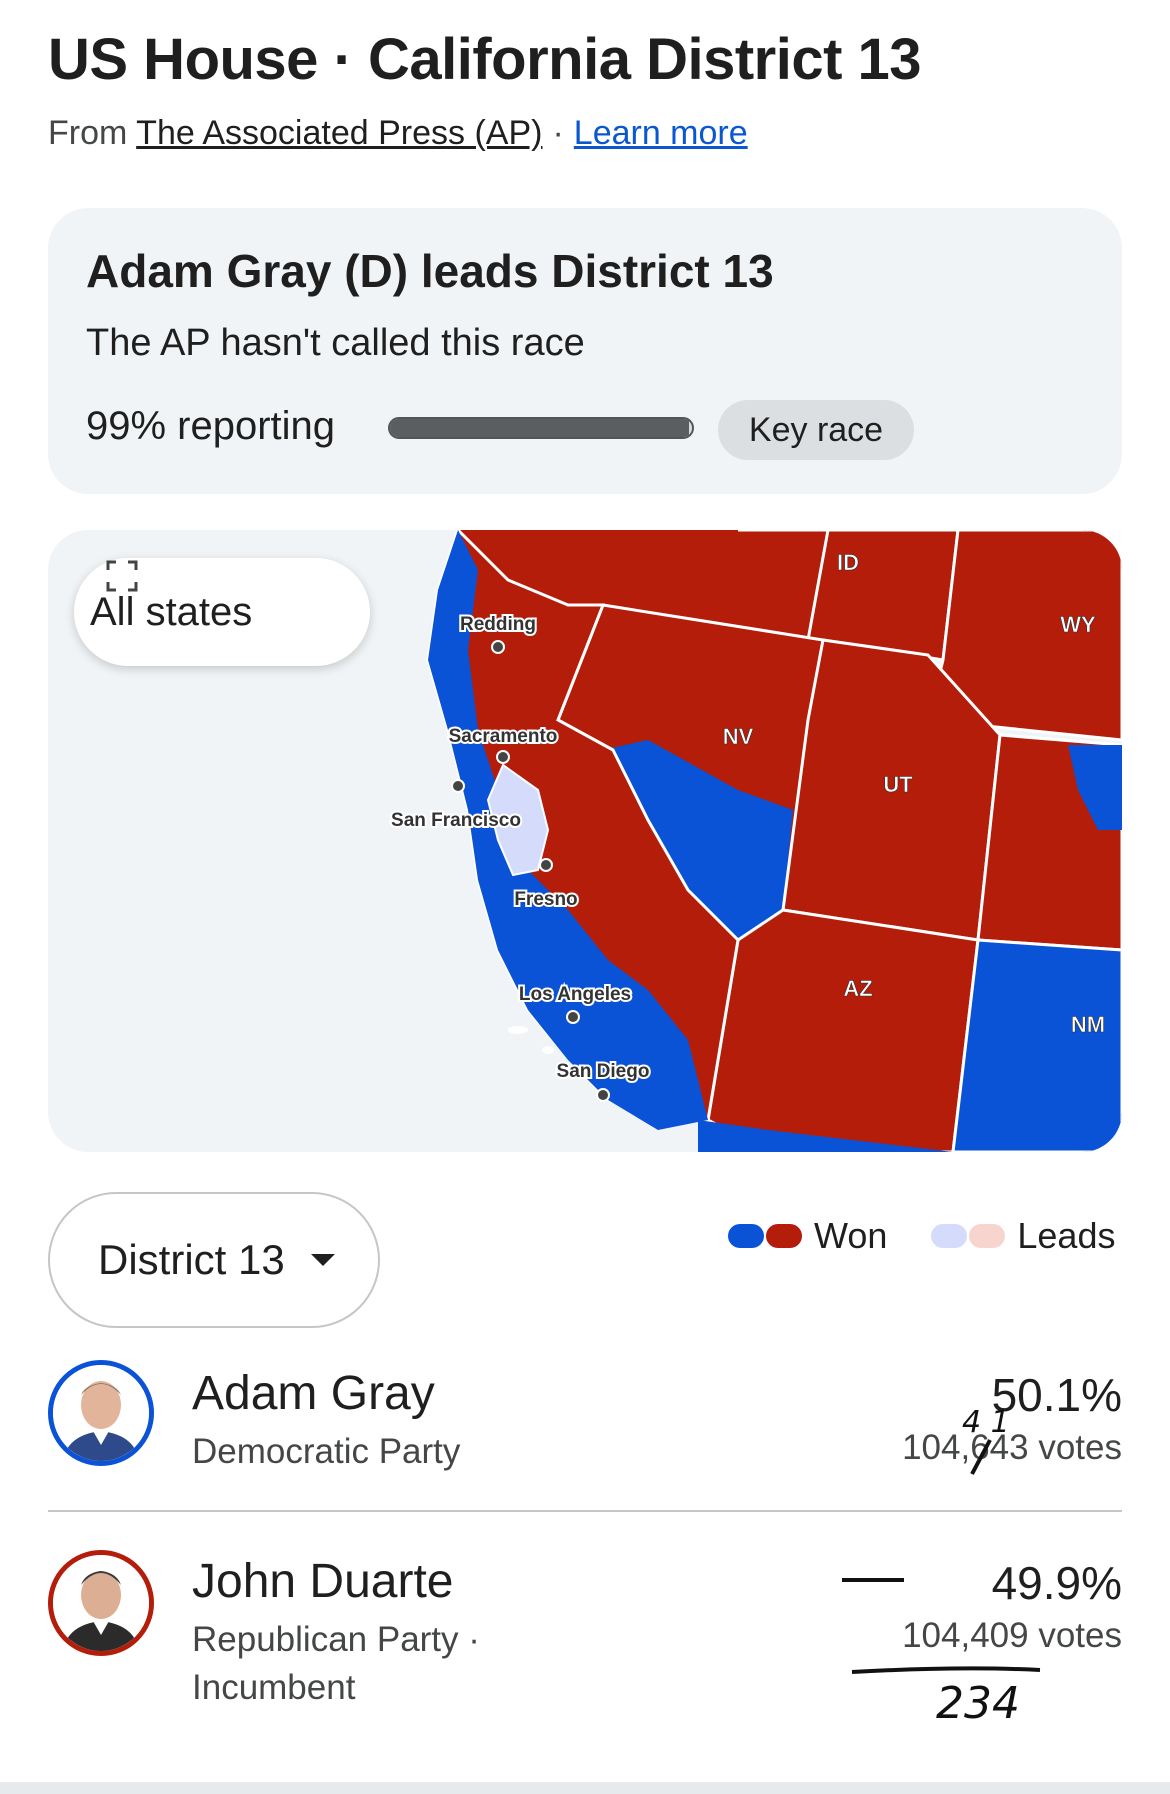 This screenshot has width=1170, height=1794. I want to click on city-label-los-angeles: Los Angeles, so click(575, 994).